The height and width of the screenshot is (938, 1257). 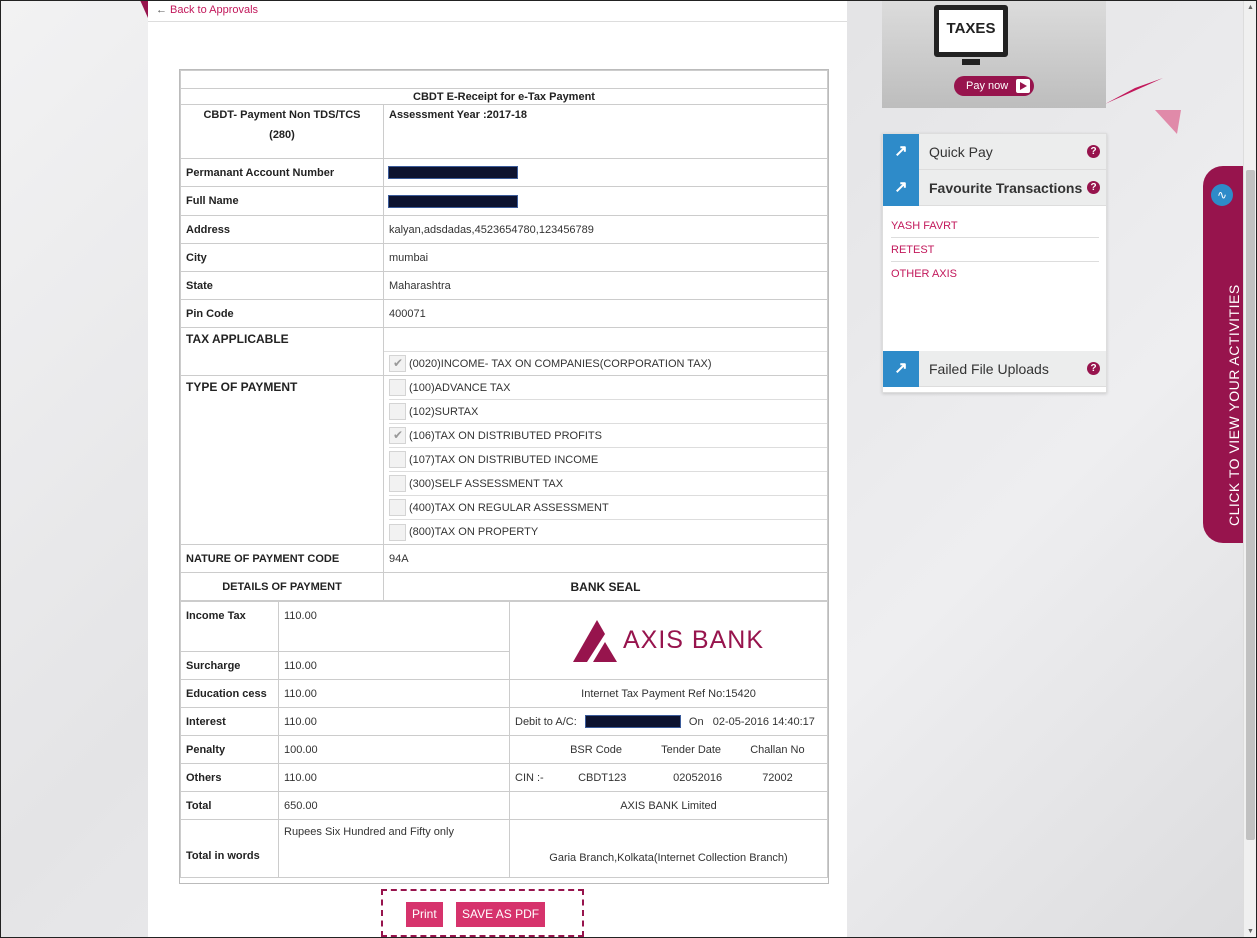 What do you see at coordinates (668, 805) in the screenshot?
I see `bank-name: AXIS BANK Limited` at bounding box center [668, 805].